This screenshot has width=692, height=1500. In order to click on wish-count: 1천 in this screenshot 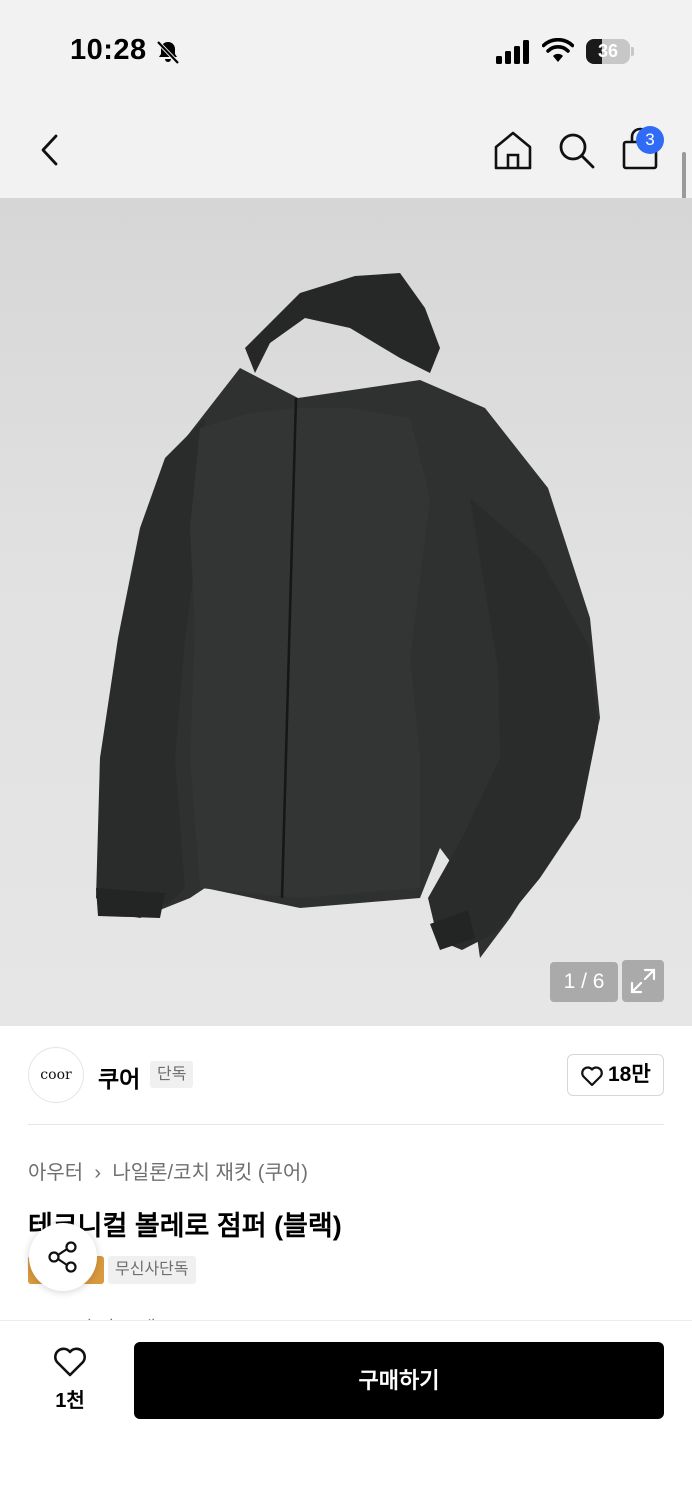, I will do `click(70, 1401)`.